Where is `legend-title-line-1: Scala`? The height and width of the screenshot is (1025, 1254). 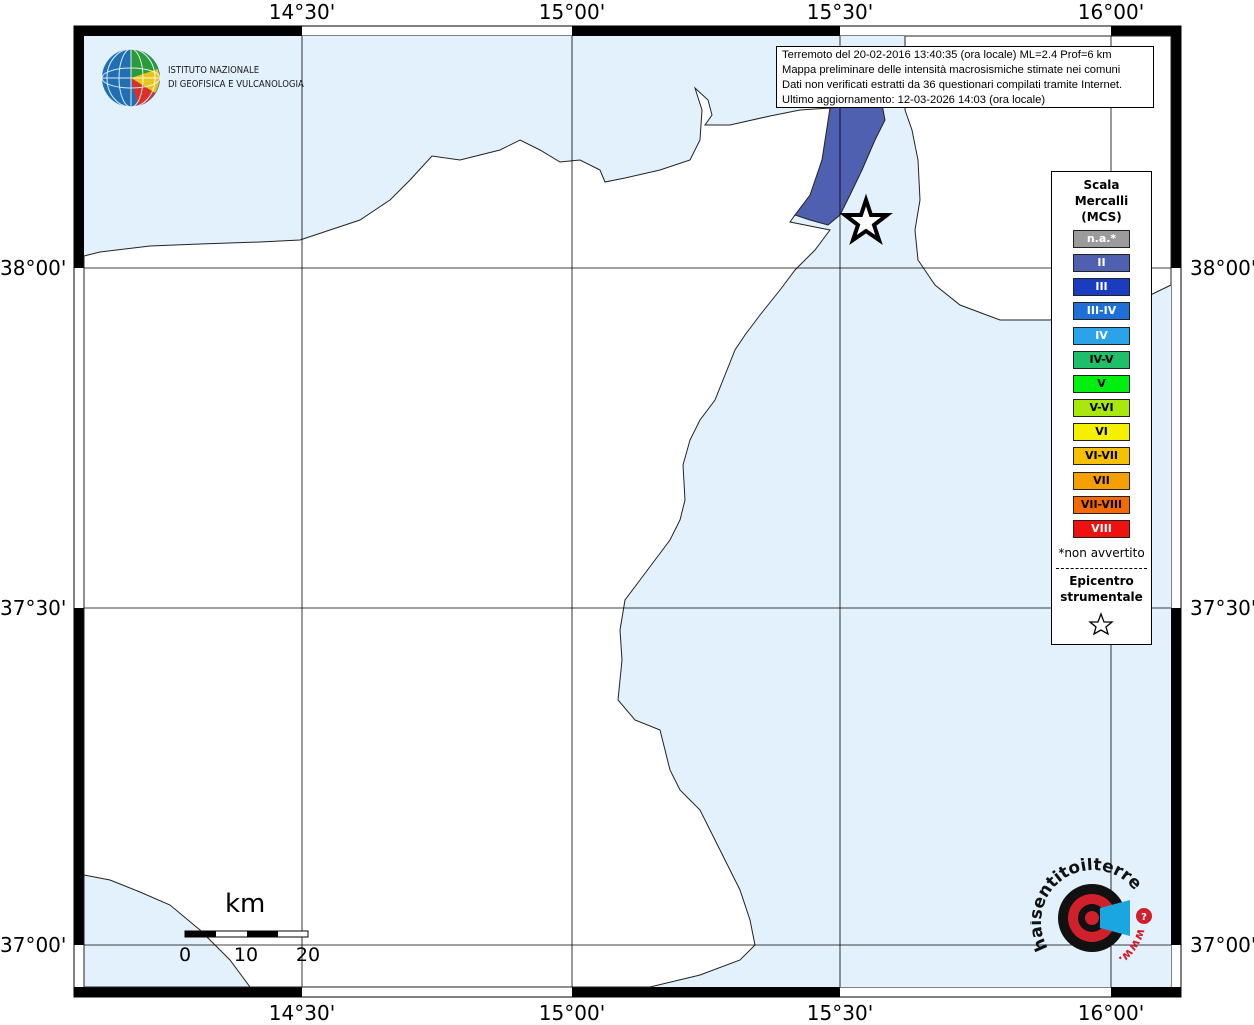
legend-title-line-1: Scala is located at coordinates (1101, 185).